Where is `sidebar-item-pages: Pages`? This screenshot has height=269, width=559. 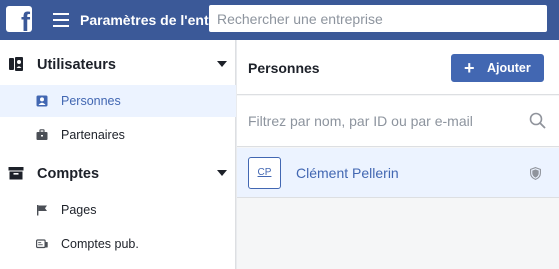
sidebar-item-pages: Pages is located at coordinates (118, 210).